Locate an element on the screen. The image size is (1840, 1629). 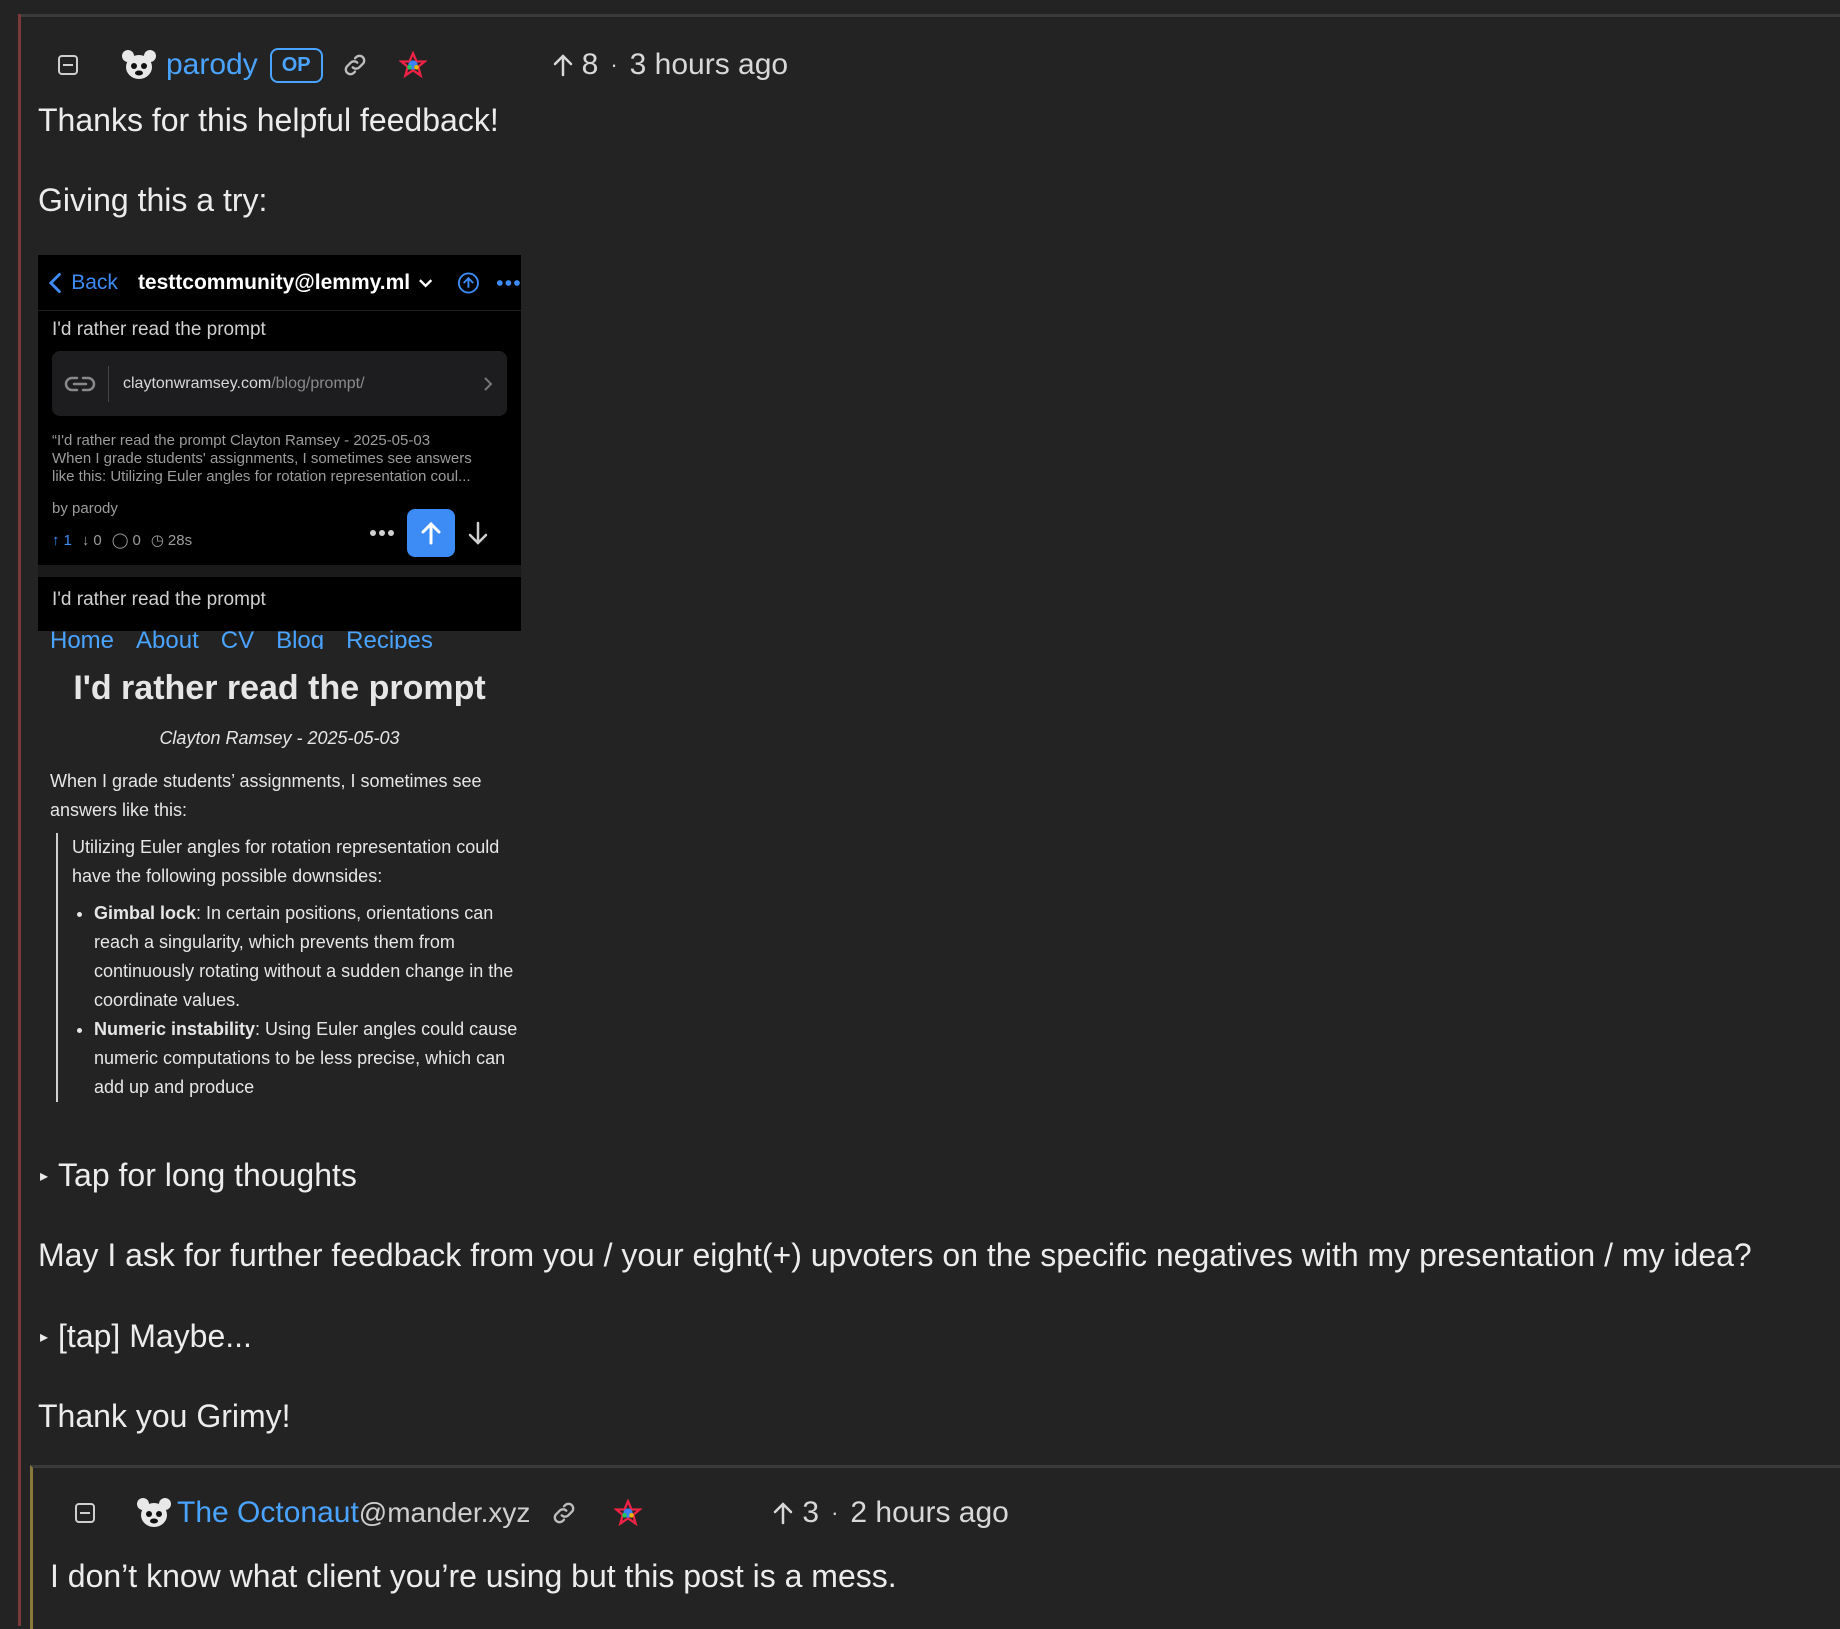
embed-actions: ↑ 1 ↓ 0 ◯ 0 ◷ 28s is located at coordinates (279, 533).